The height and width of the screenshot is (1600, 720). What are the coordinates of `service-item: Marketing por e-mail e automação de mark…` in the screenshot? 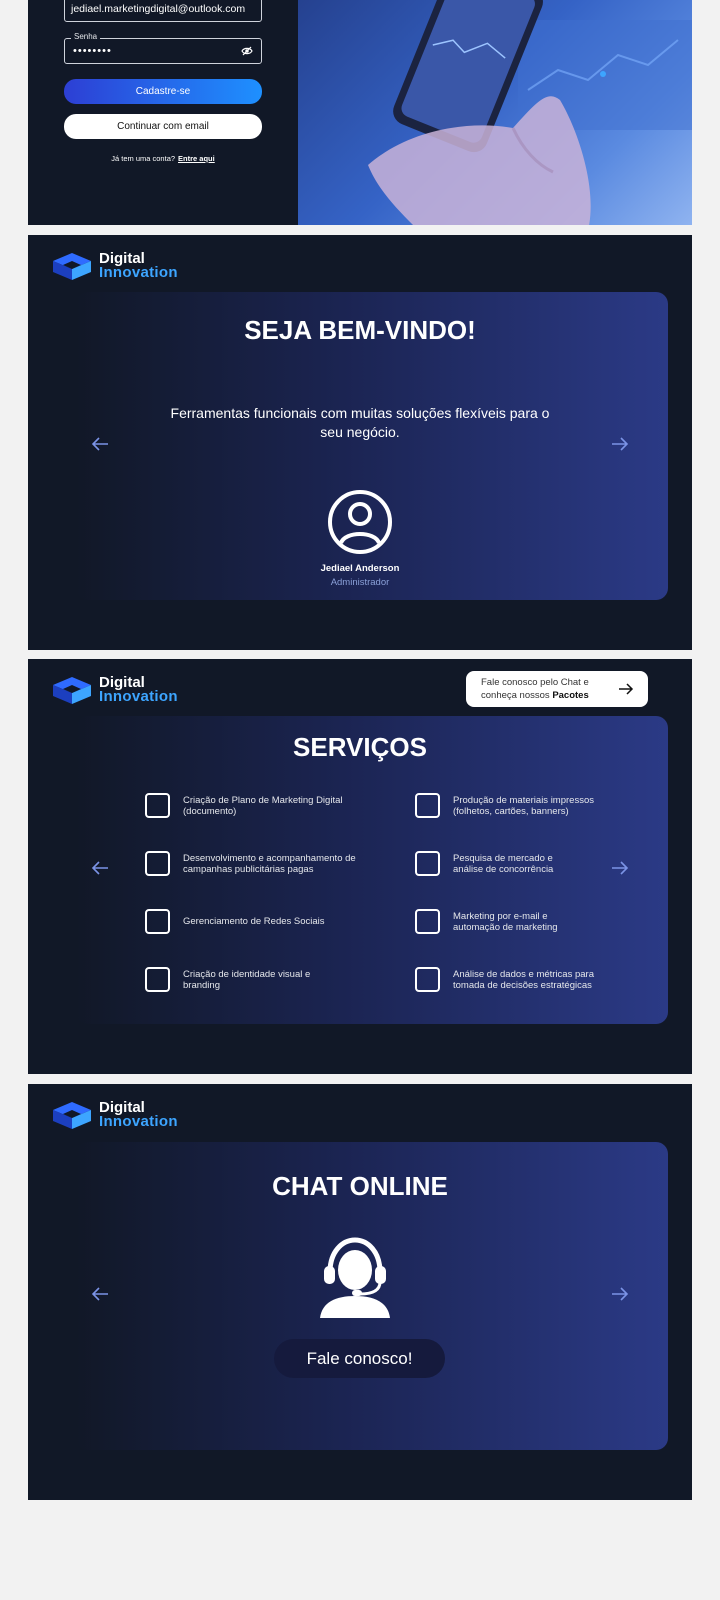 It's located at (504, 921).